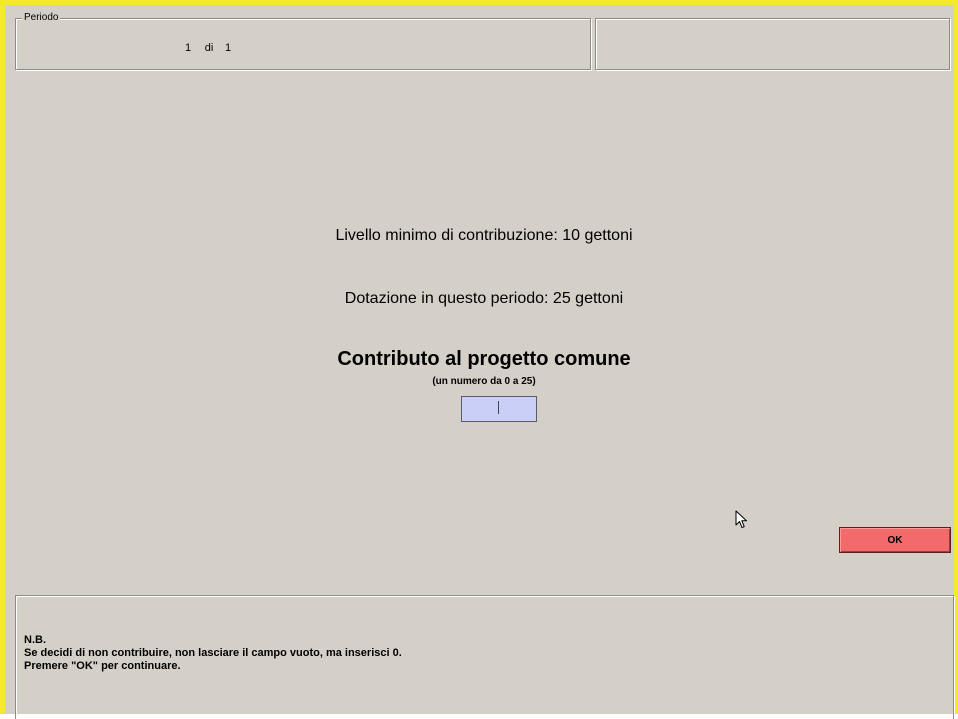  What do you see at coordinates (35, 640) in the screenshot?
I see `notes-heading: N.B.` at bounding box center [35, 640].